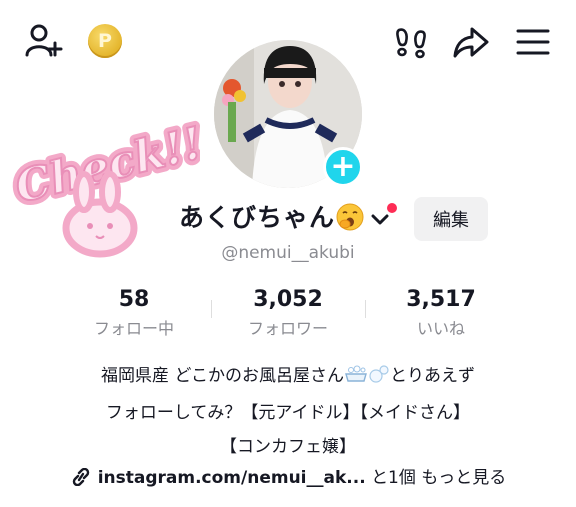 This screenshot has height=507, width=576. I want to click on coin-icon: P, so click(105, 41).